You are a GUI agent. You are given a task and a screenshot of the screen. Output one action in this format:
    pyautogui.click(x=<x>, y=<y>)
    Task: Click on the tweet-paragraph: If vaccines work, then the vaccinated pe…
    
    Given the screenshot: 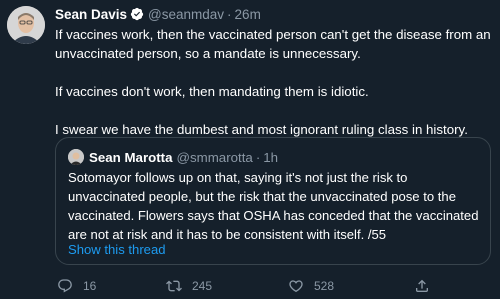 What is the action you would take?
    pyautogui.click(x=273, y=44)
    